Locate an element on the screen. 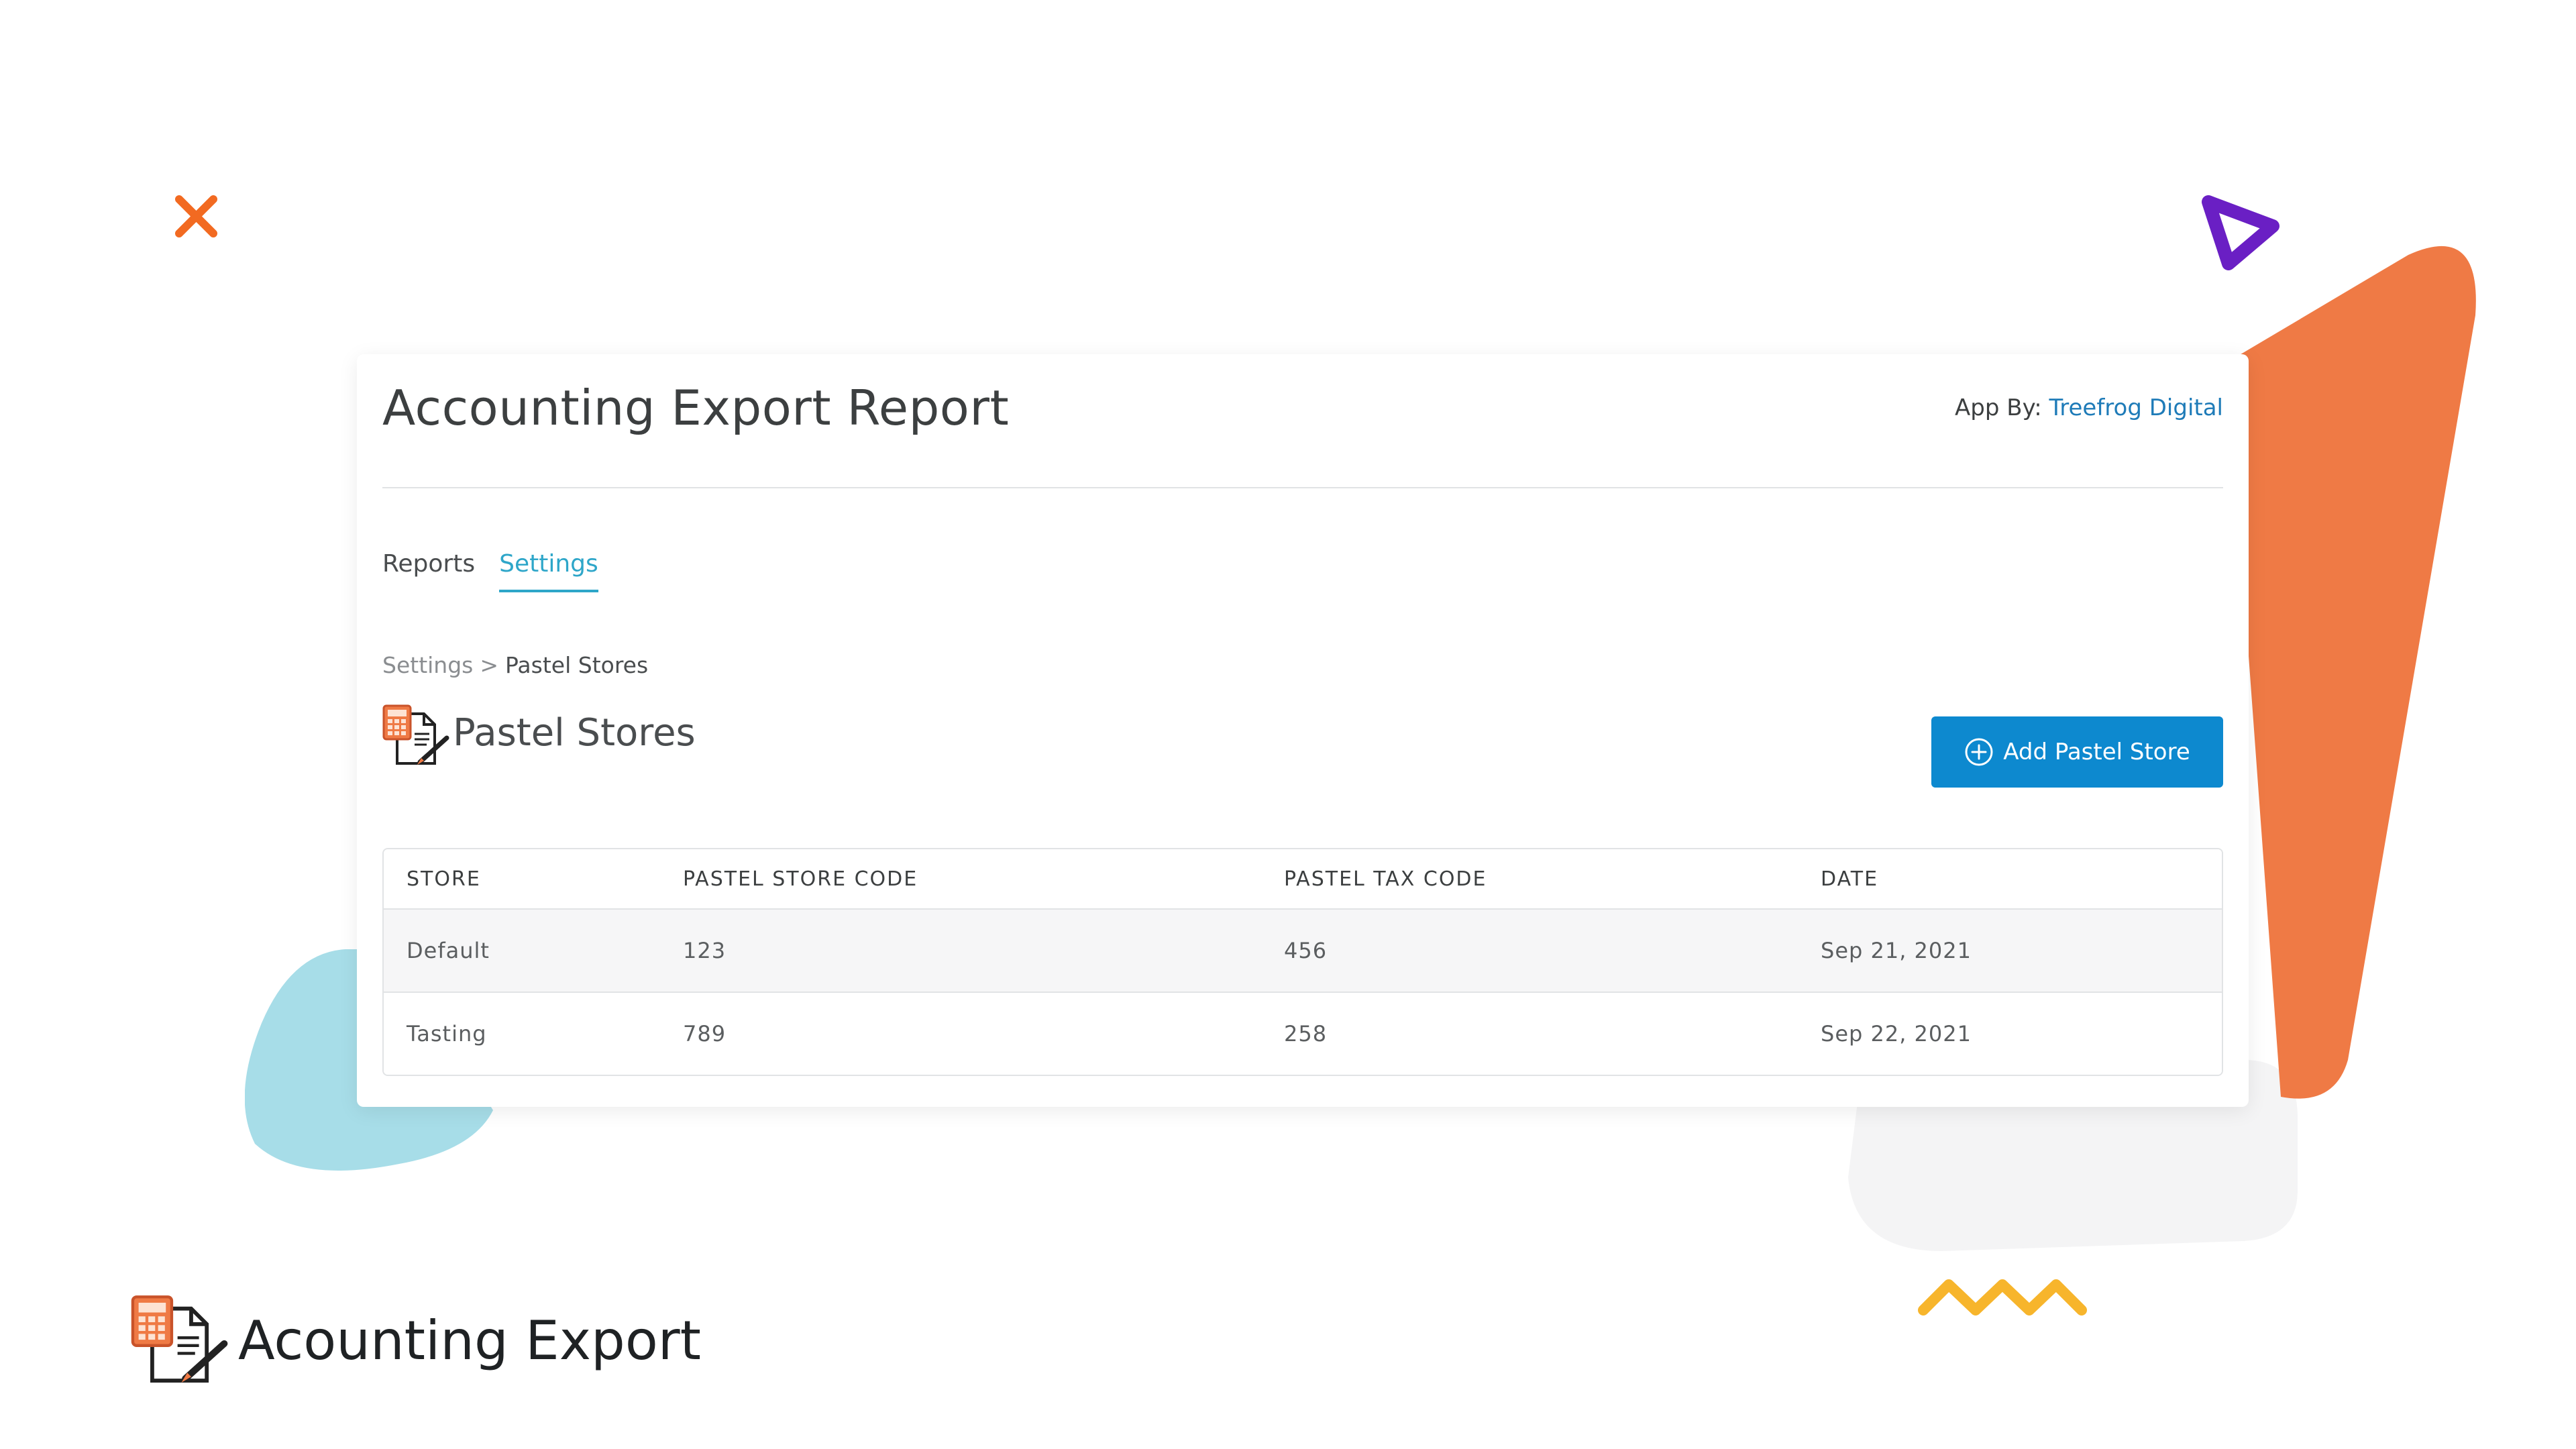 The height and width of the screenshot is (1449, 2576). cell-date: Sep 22, 2021 is located at coordinates (2010, 1033).